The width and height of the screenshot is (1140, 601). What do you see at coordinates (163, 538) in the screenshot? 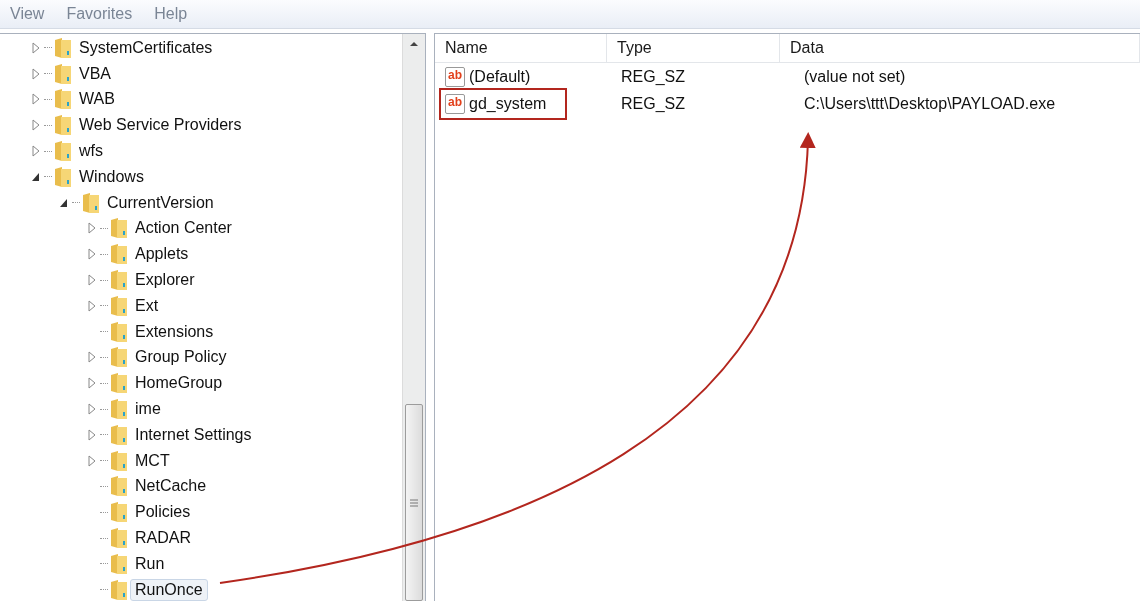
I see `tree-item: RADAR` at bounding box center [163, 538].